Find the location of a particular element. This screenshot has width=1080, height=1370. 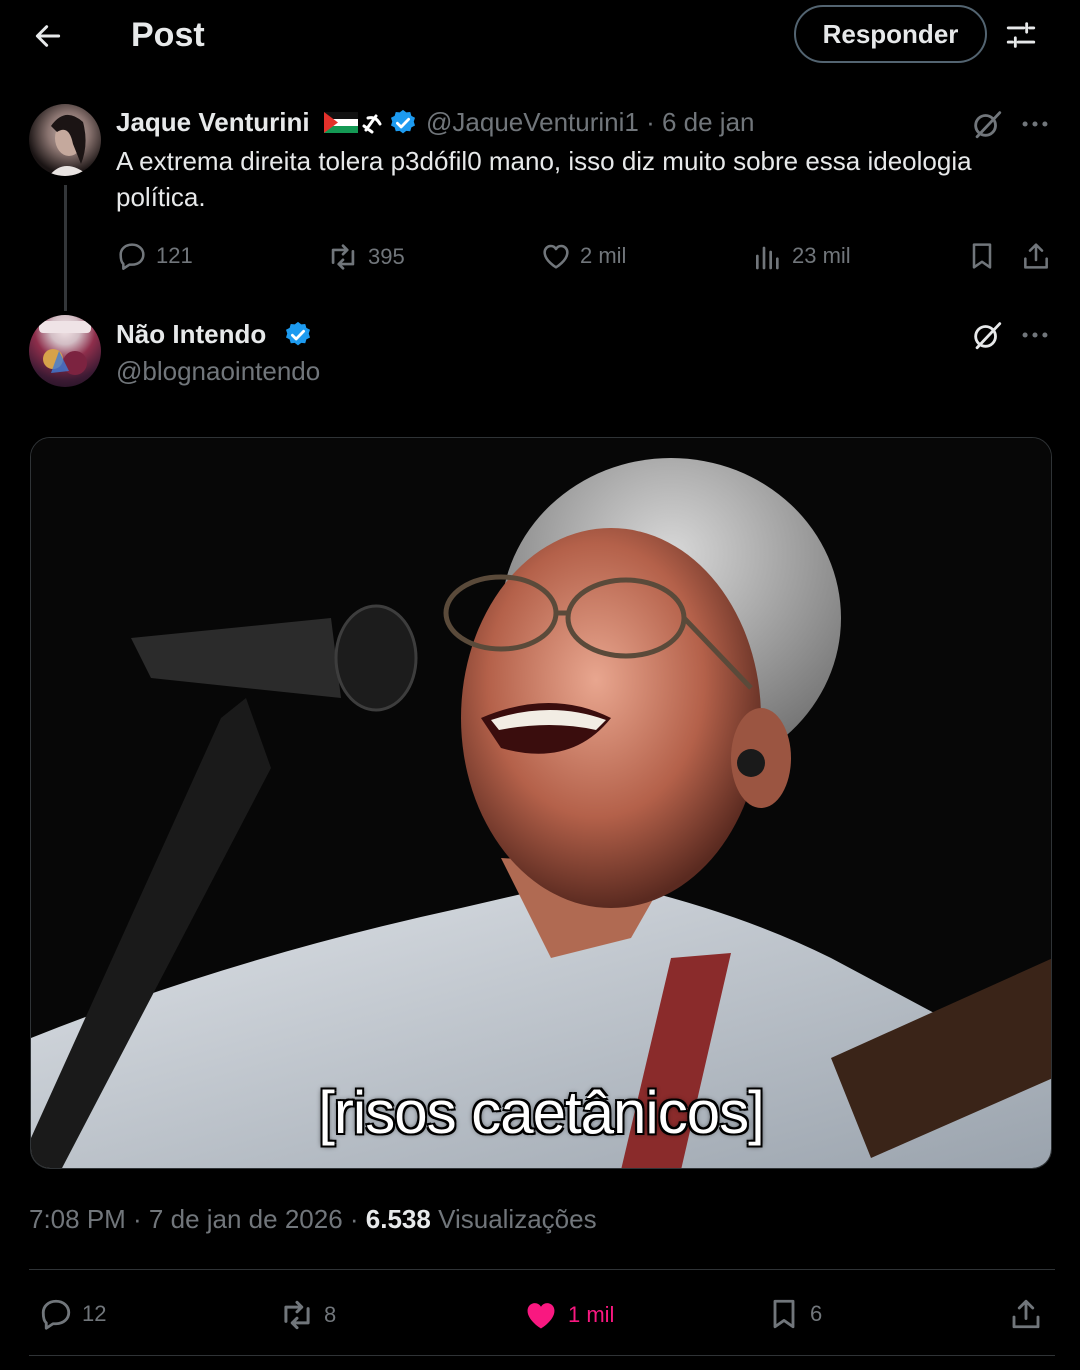

like-action: 2 mil is located at coordinates (583, 256).